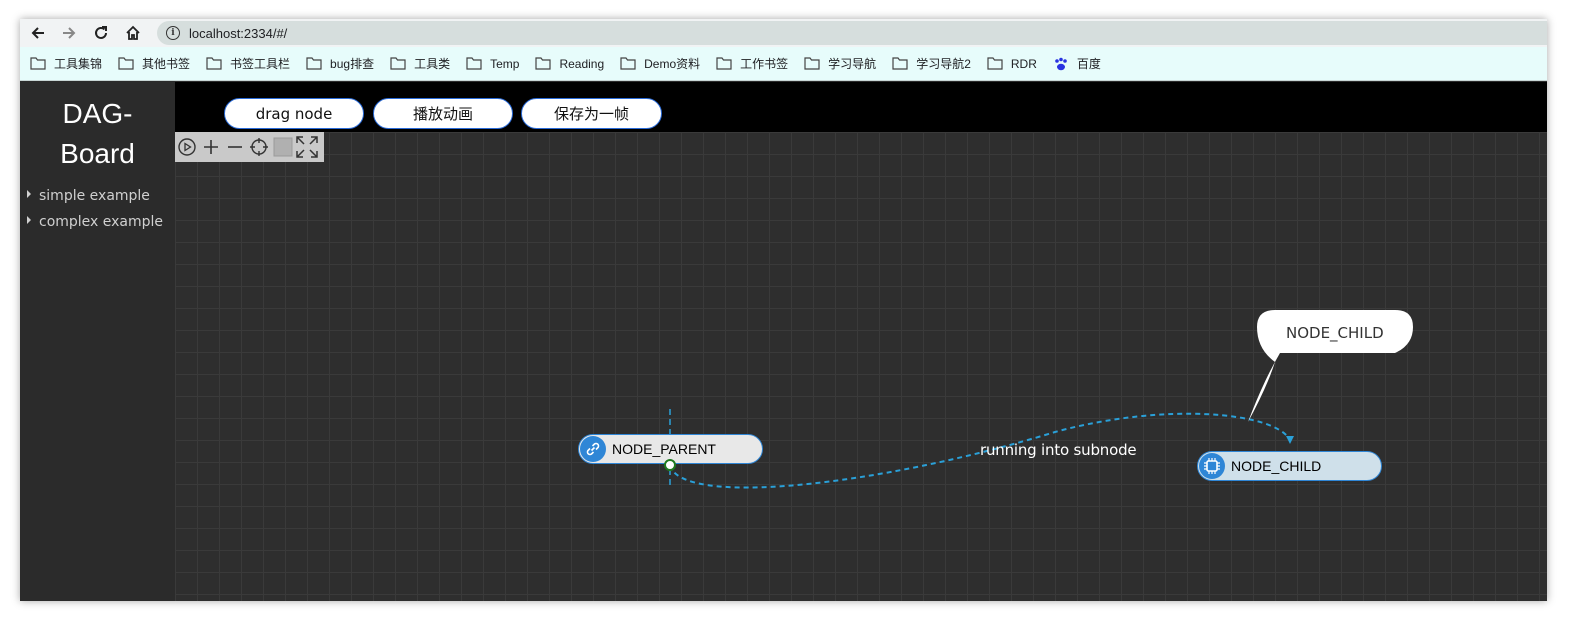 The image size is (1585, 628). What do you see at coordinates (943, 64) in the screenshot?
I see `bookmark-label: 学习导航2` at bounding box center [943, 64].